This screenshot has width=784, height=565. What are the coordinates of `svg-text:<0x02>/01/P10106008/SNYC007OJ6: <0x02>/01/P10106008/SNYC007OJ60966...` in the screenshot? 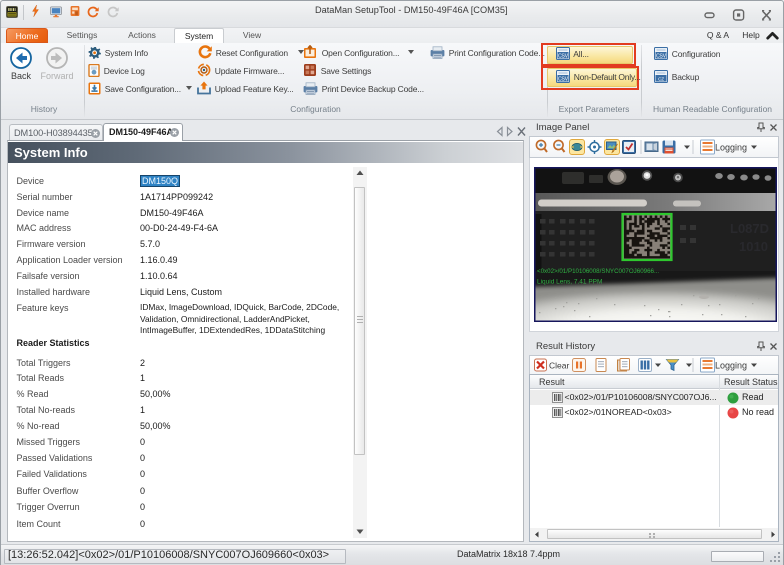 It's located at (598, 271).